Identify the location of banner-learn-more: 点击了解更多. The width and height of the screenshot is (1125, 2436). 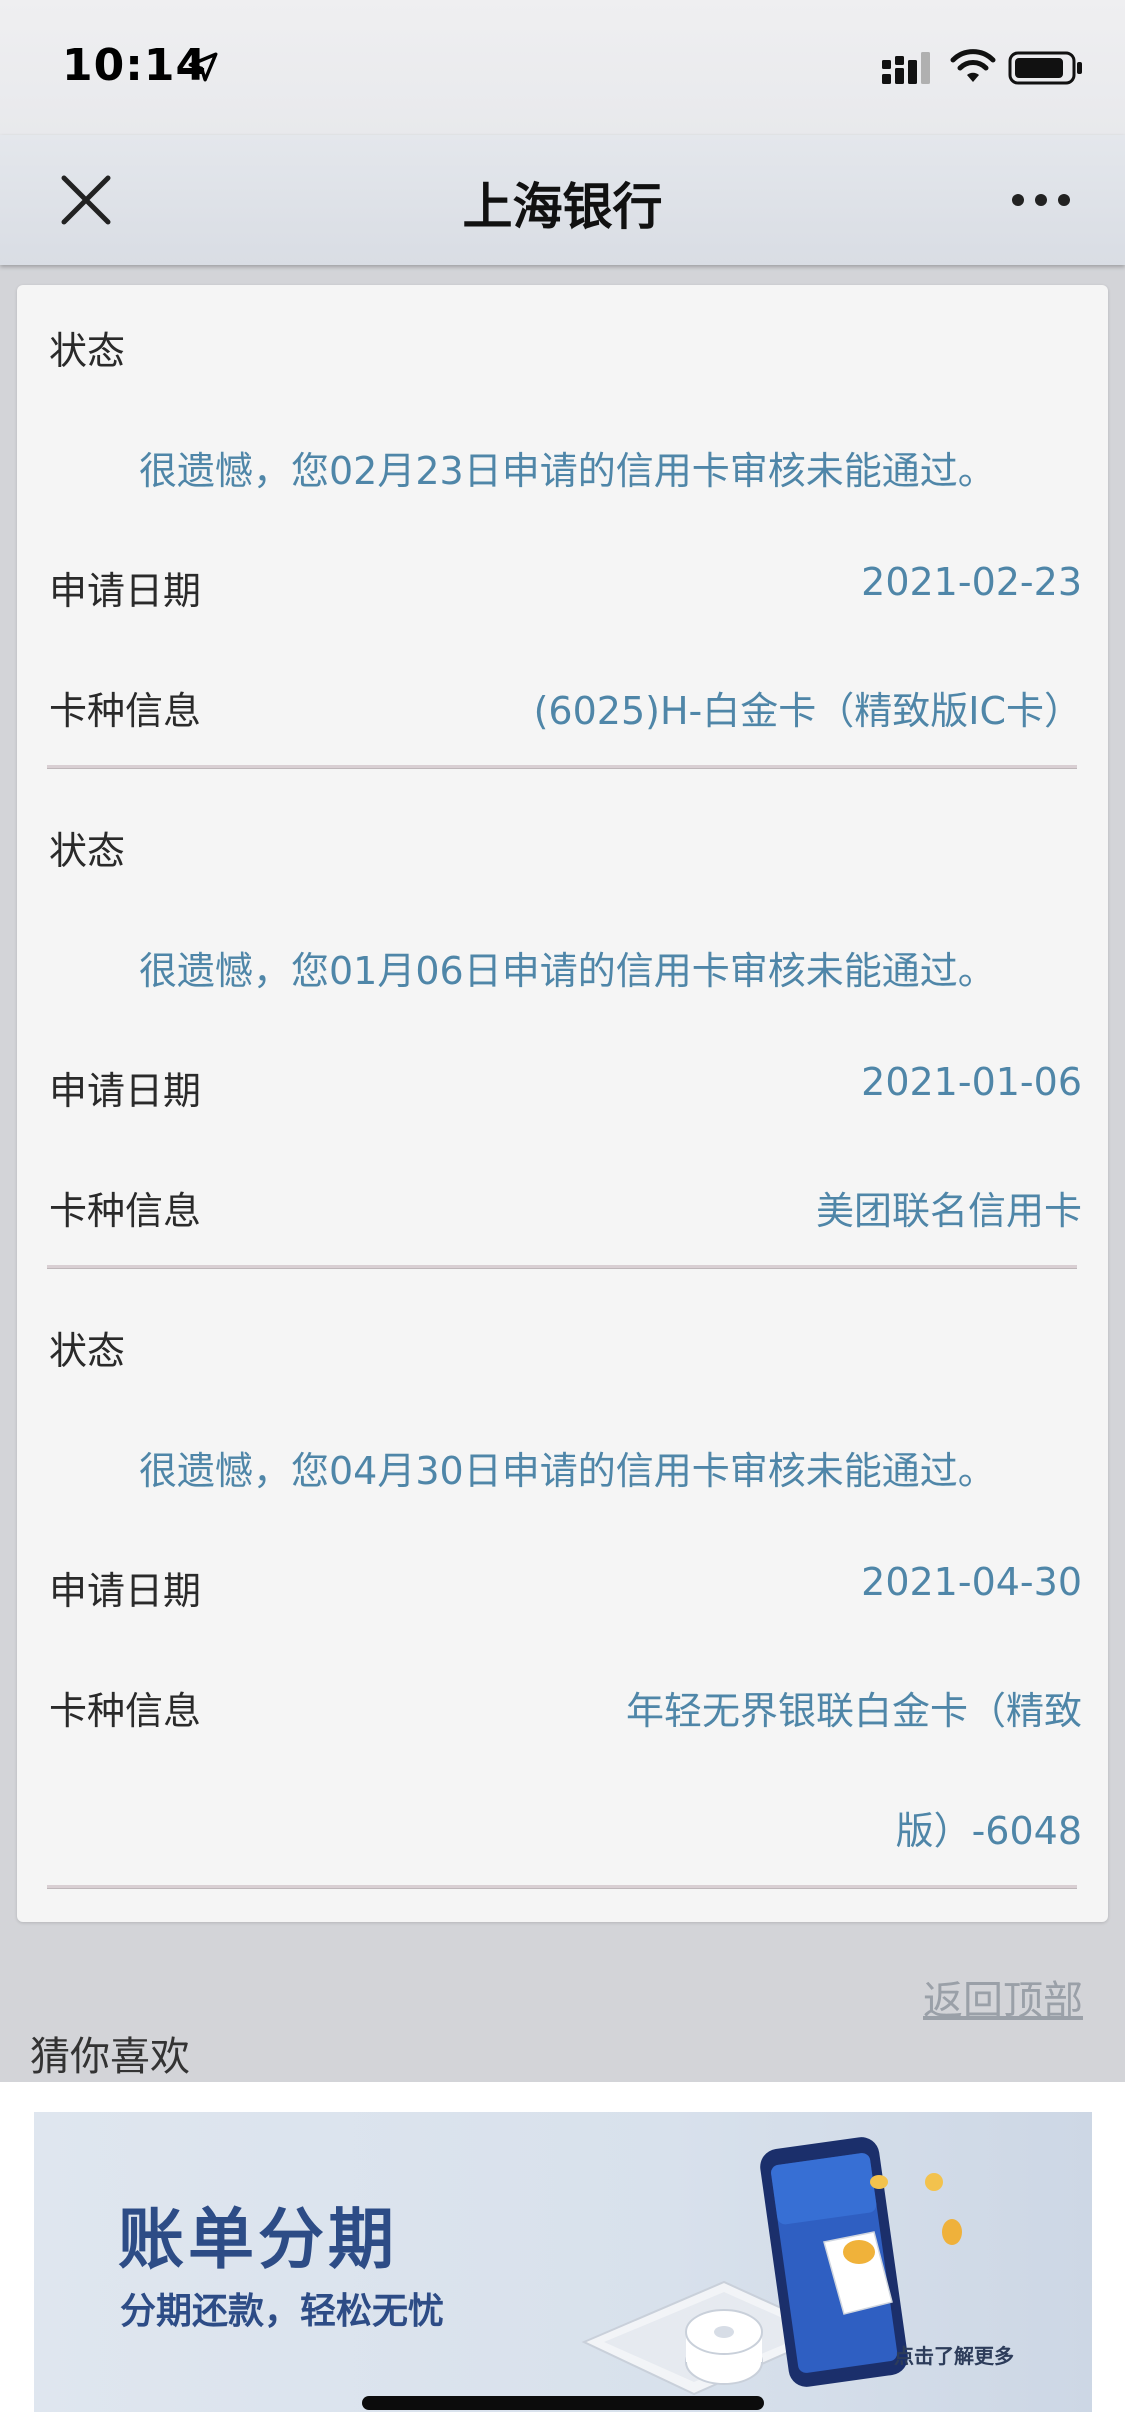
(954, 2354).